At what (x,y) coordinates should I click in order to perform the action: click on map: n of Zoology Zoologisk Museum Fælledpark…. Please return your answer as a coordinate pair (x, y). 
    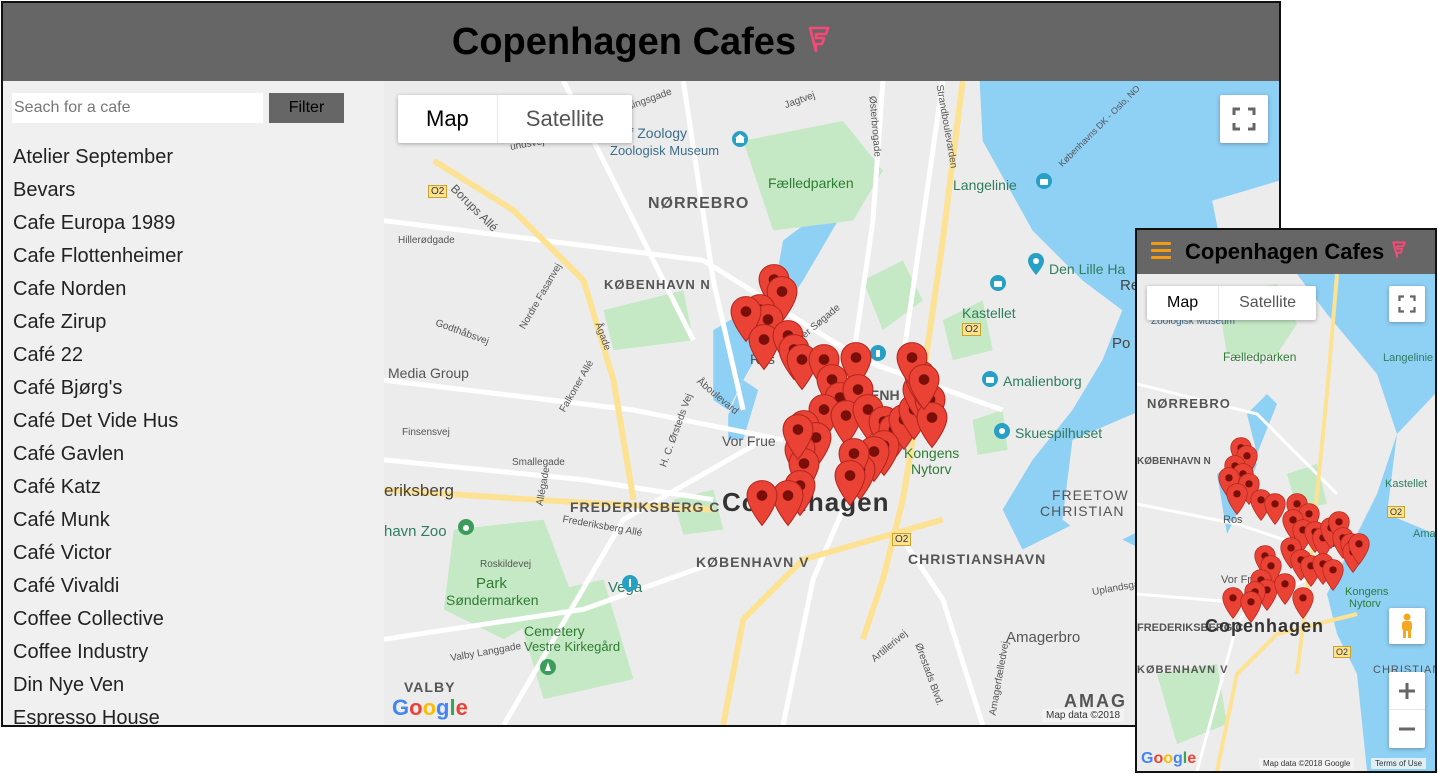
    Looking at the image, I should click on (1286, 522).